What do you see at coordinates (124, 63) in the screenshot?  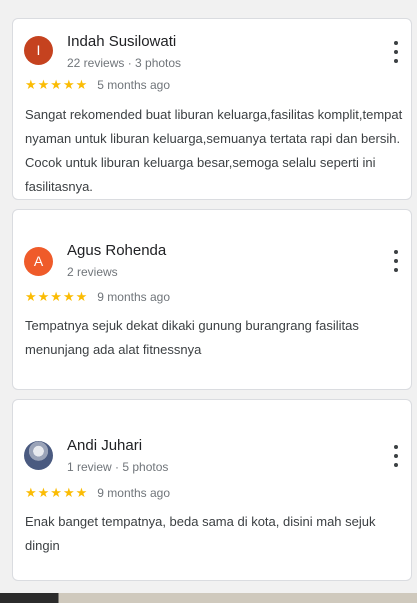 I see `reviewer-meta: 22 reviews · 3 photos` at bounding box center [124, 63].